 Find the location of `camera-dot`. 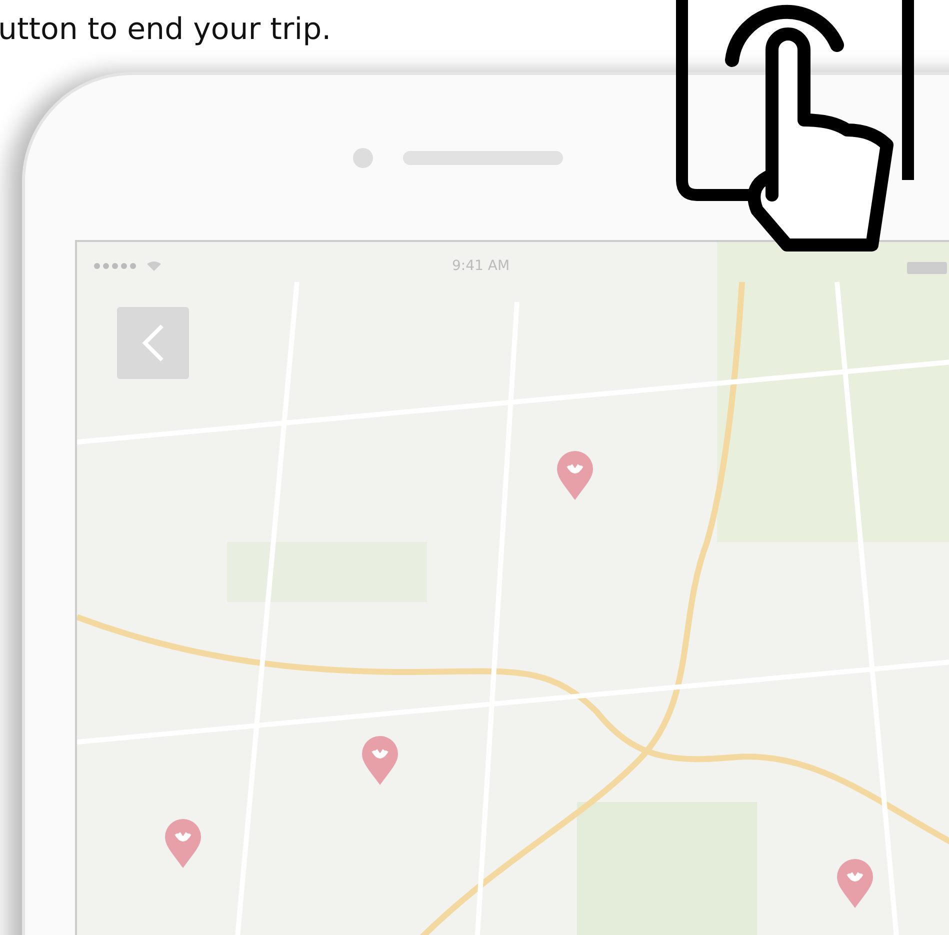

camera-dot is located at coordinates (363, 158).